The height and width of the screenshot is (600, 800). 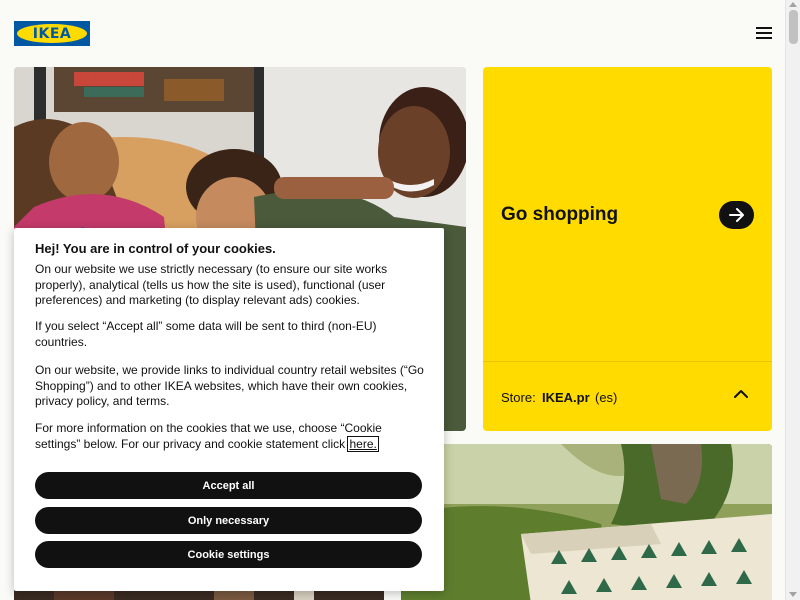 I want to click on cookie-dialog-title: Hej! You are in control of your cookies., so click(x=155, y=248).